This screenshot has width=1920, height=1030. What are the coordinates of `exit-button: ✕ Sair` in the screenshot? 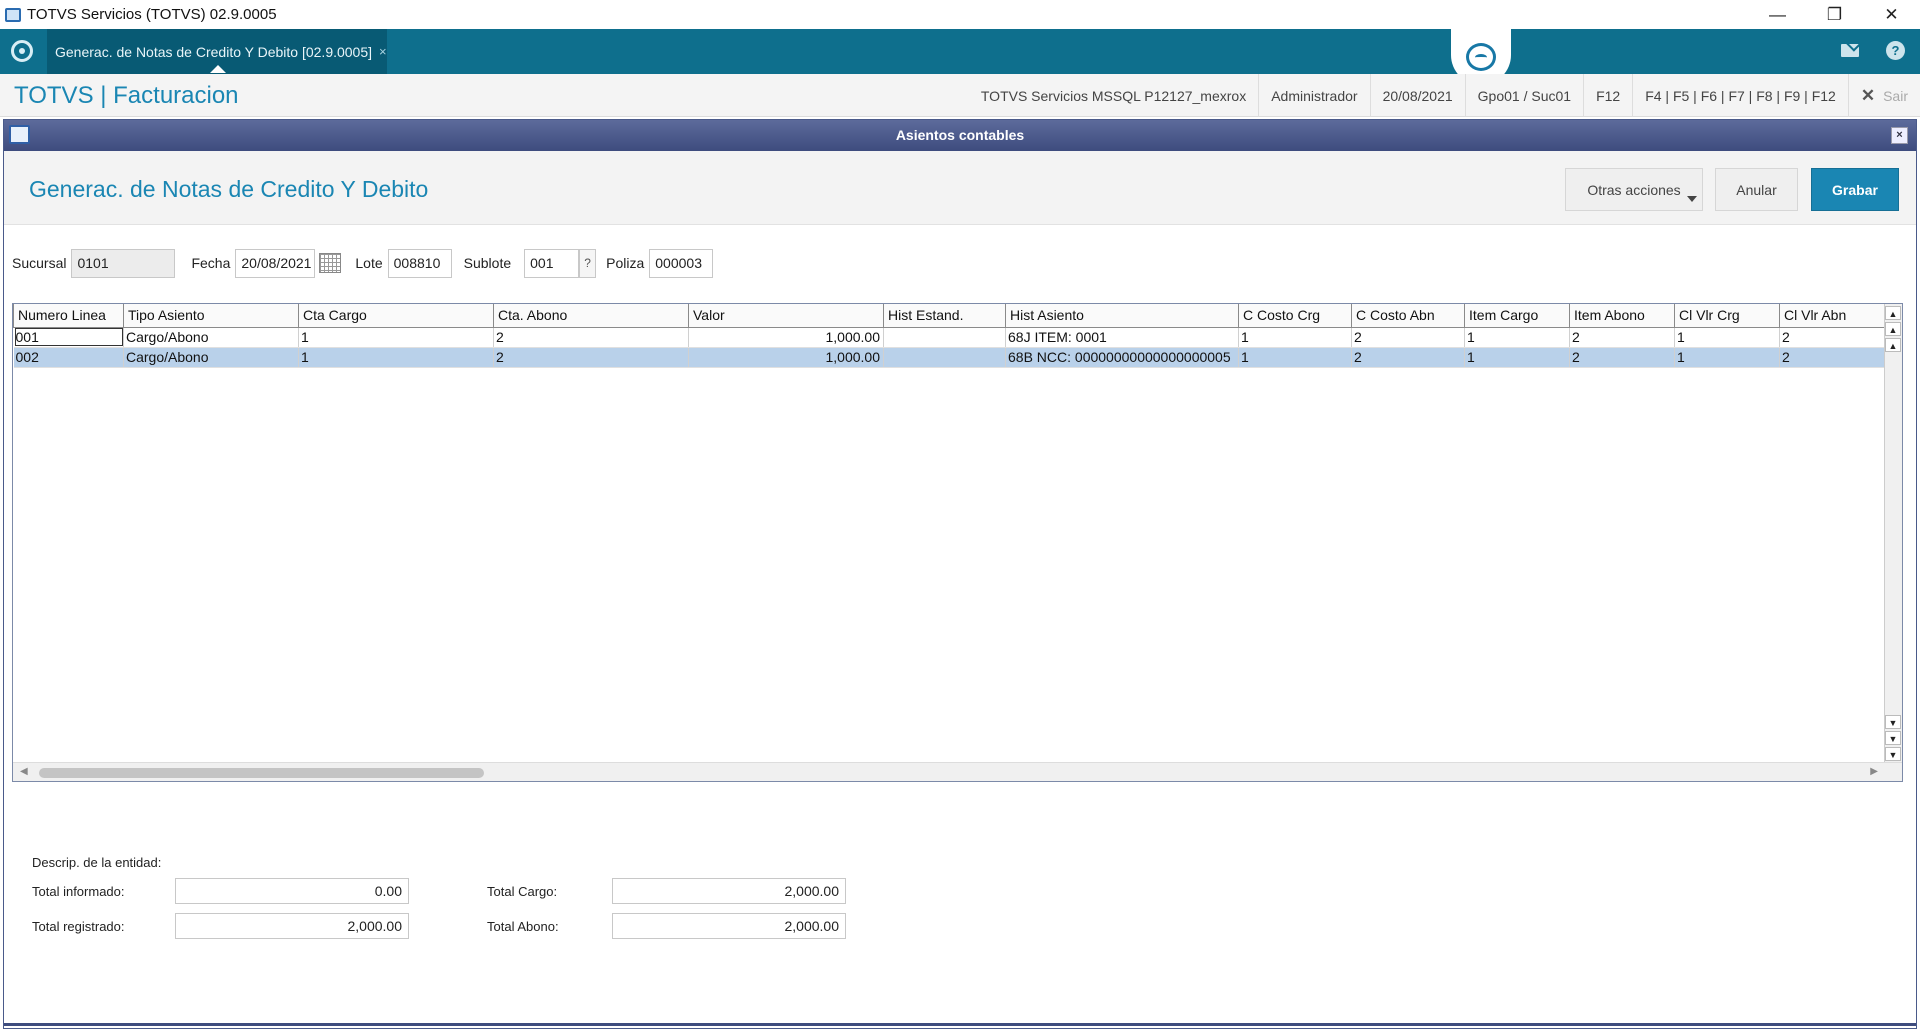 It's located at (1883, 95).